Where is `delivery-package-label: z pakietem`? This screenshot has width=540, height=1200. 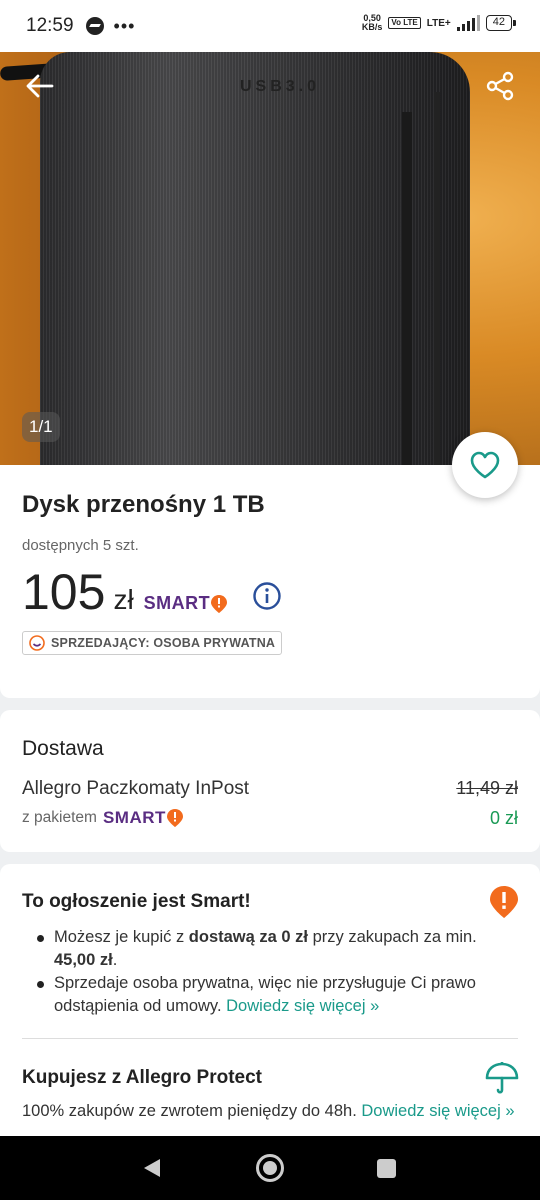
delivery-package-label: z pakietem is located at coordinates (59, 817).